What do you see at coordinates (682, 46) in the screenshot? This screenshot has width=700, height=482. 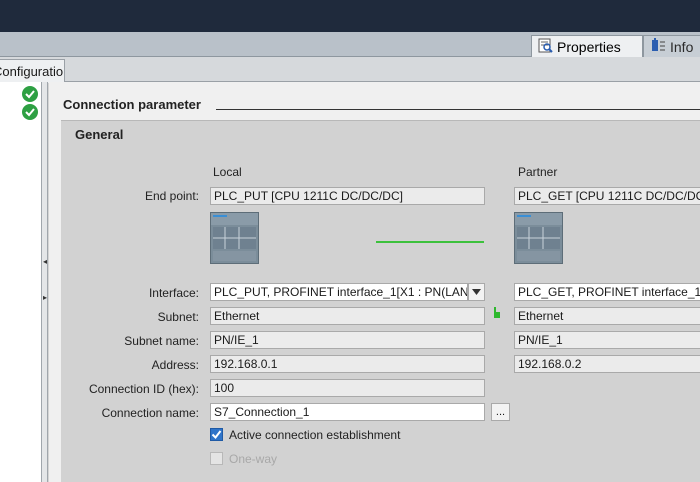 I see `tab-info-label: Info` at bounding box center [682, 46].